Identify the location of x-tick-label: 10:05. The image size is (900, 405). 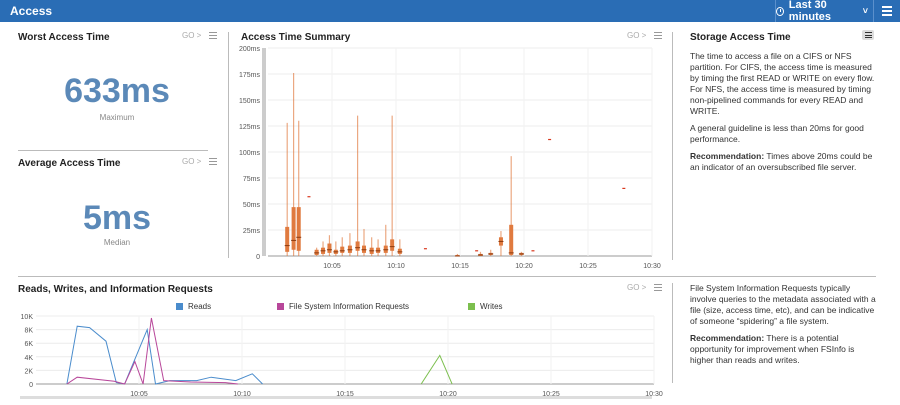
(332, 266).